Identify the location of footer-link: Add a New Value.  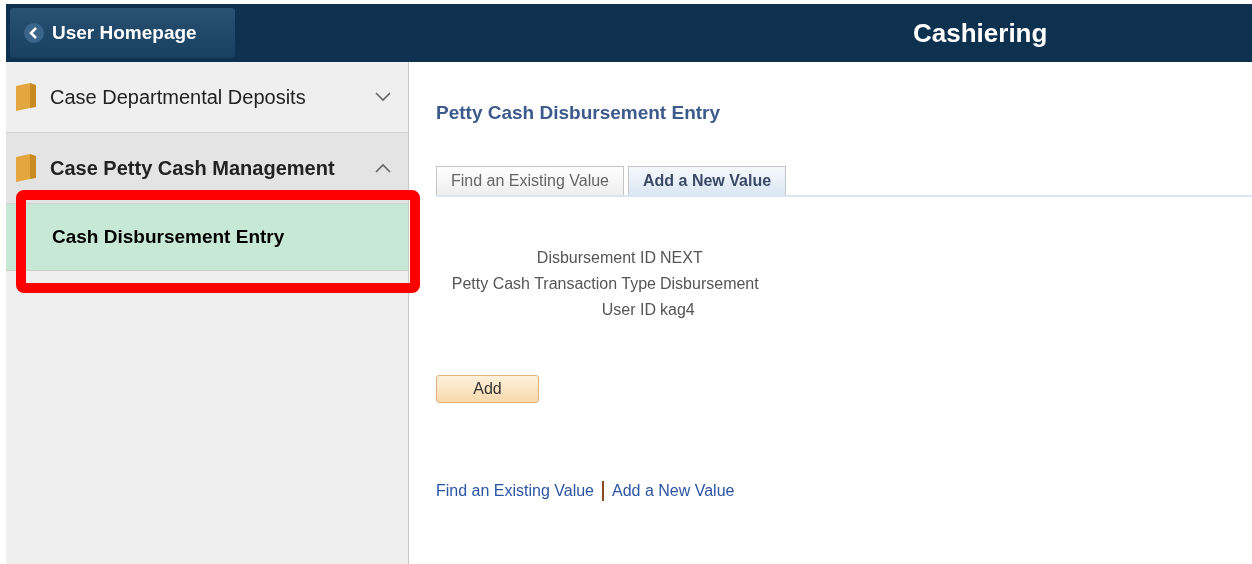
(673, 491).